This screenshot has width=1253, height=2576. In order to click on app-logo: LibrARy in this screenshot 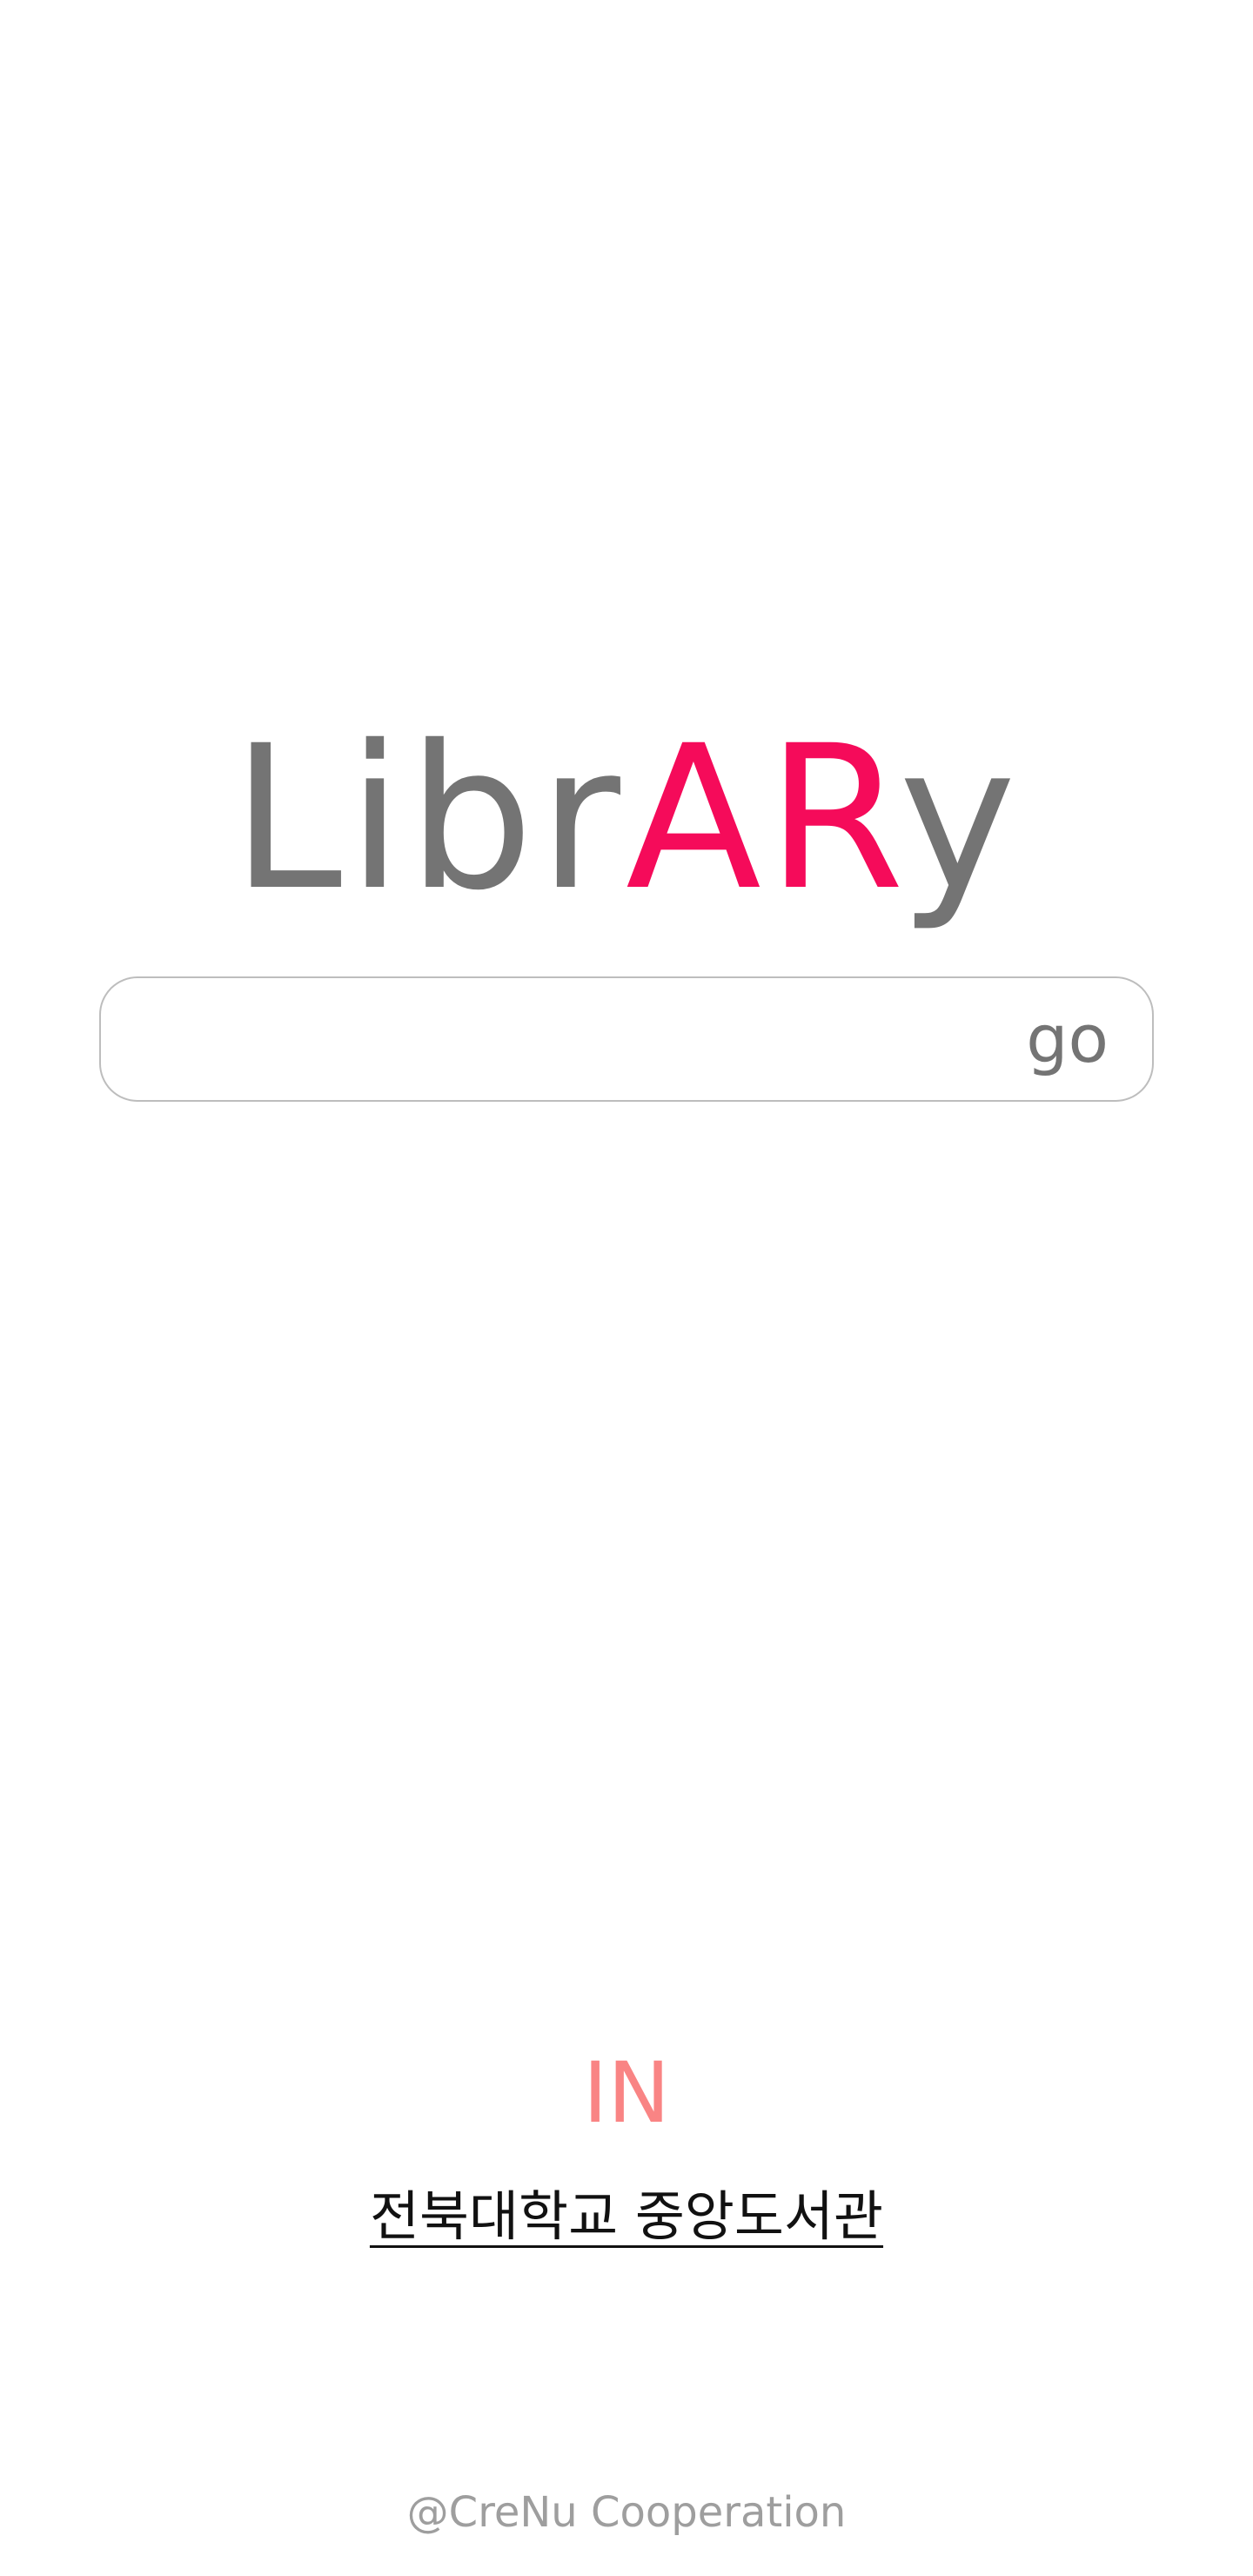, I will do `click(626, 818)`.